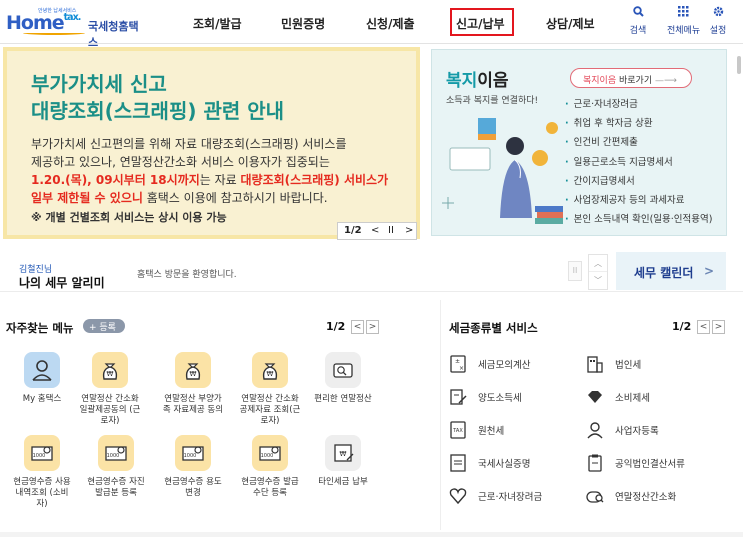  Describe the element at coordinates (638, 13) in the screenshot. I see `search-icon` at that location.